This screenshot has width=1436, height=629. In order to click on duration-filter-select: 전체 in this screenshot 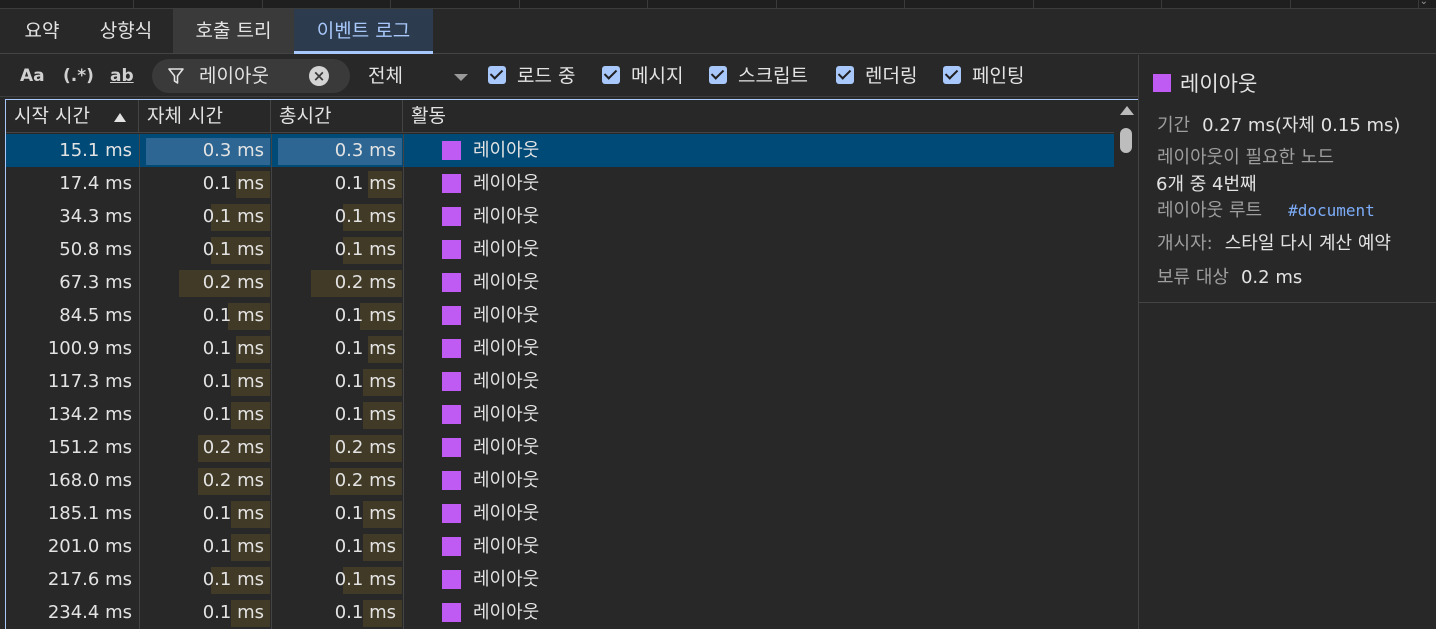, I will do `click(420, 76)`.